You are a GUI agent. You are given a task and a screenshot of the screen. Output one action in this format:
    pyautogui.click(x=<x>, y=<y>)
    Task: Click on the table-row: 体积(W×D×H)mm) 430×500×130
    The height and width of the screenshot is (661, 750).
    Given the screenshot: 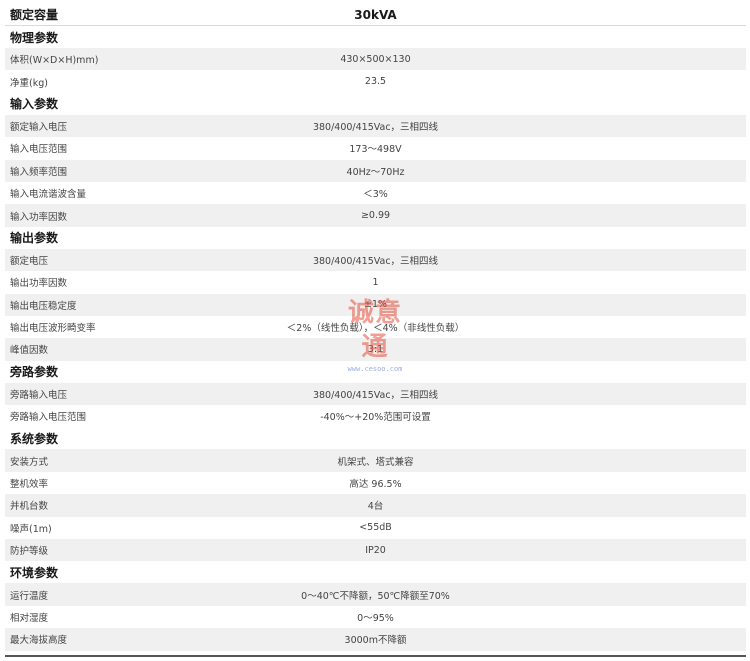 What is the action you would take?
    pyautogui.click(x=375, y=59)
    